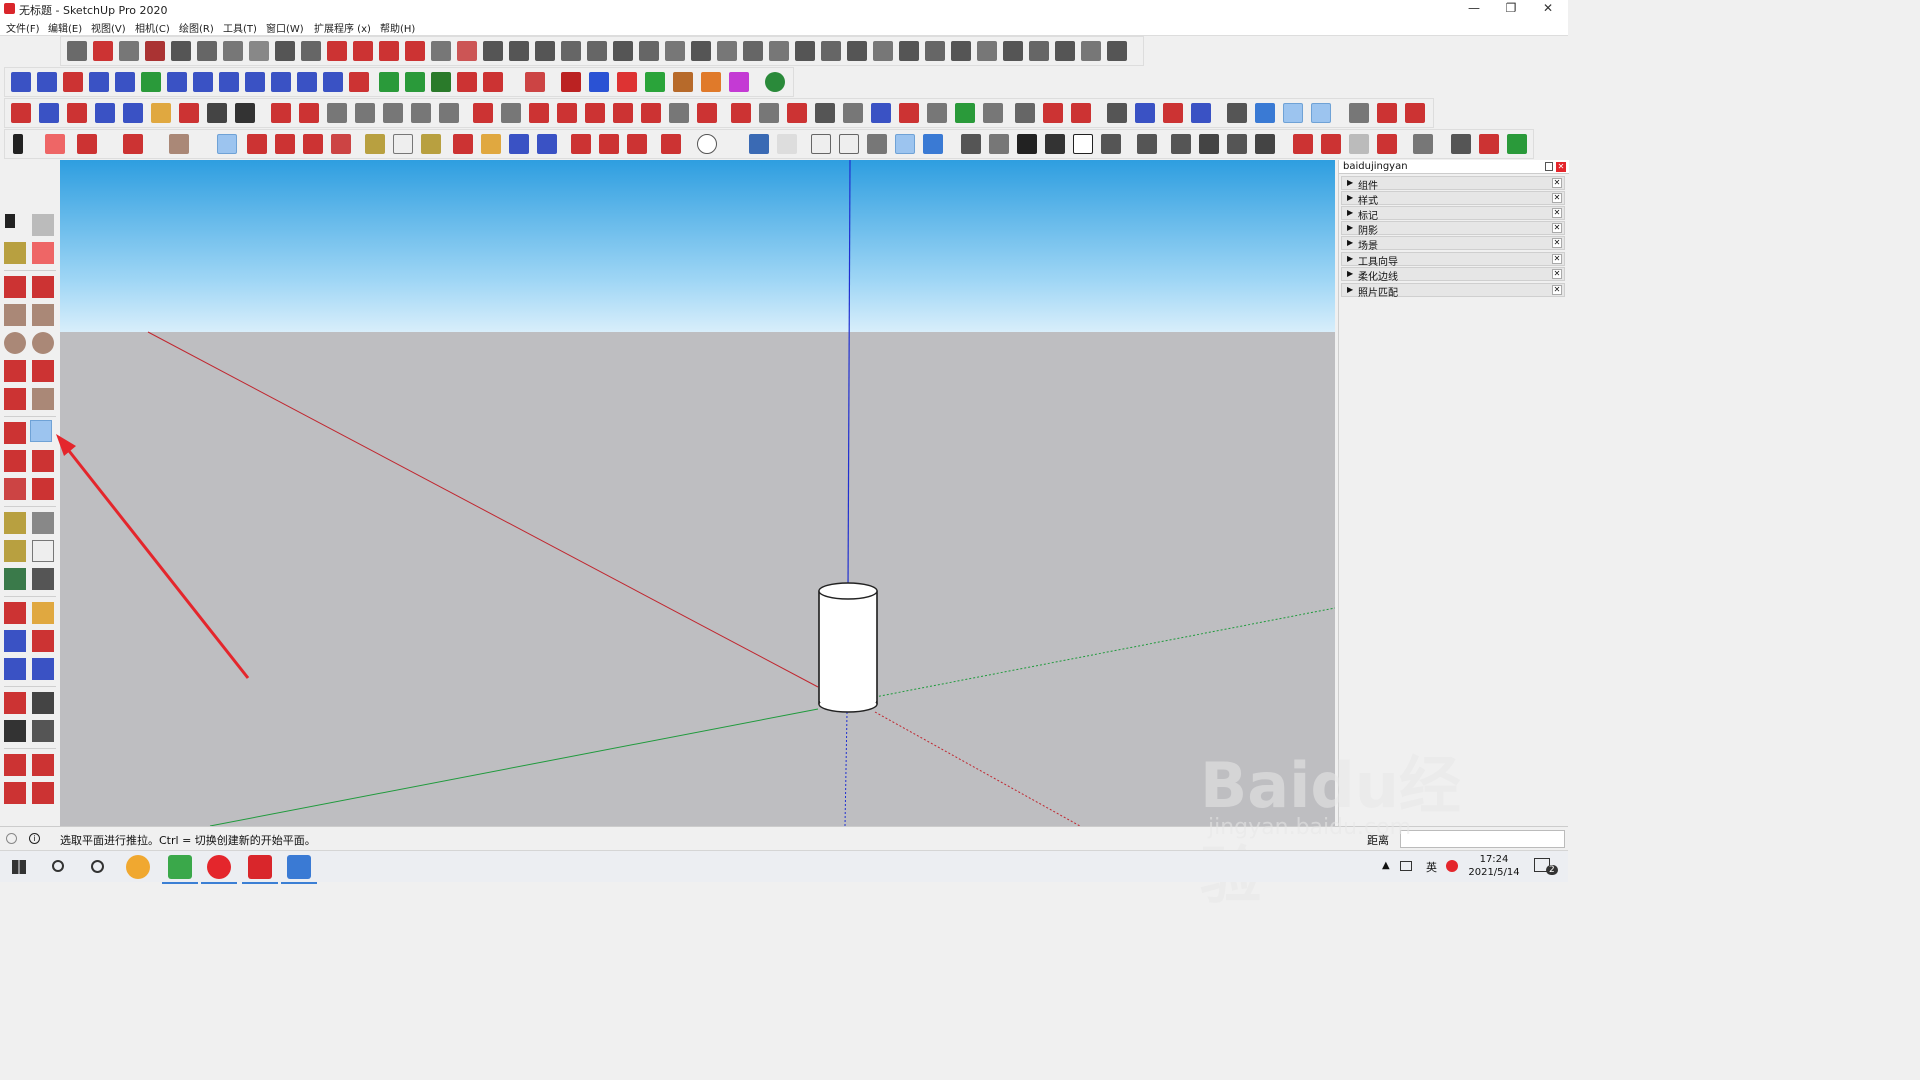 Image resolution: width=1920 pixels, height=1080 pixels. Describe the element at coordinates (1494, 866) in the screenshot. I see `clock: 17:24 2021/5/14` at that location.